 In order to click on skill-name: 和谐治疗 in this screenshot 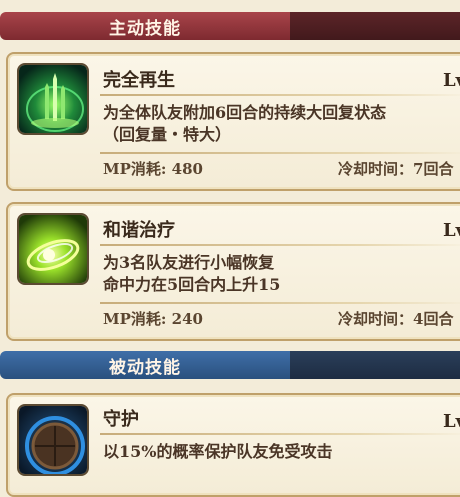, I will do `click(139, 230)`.